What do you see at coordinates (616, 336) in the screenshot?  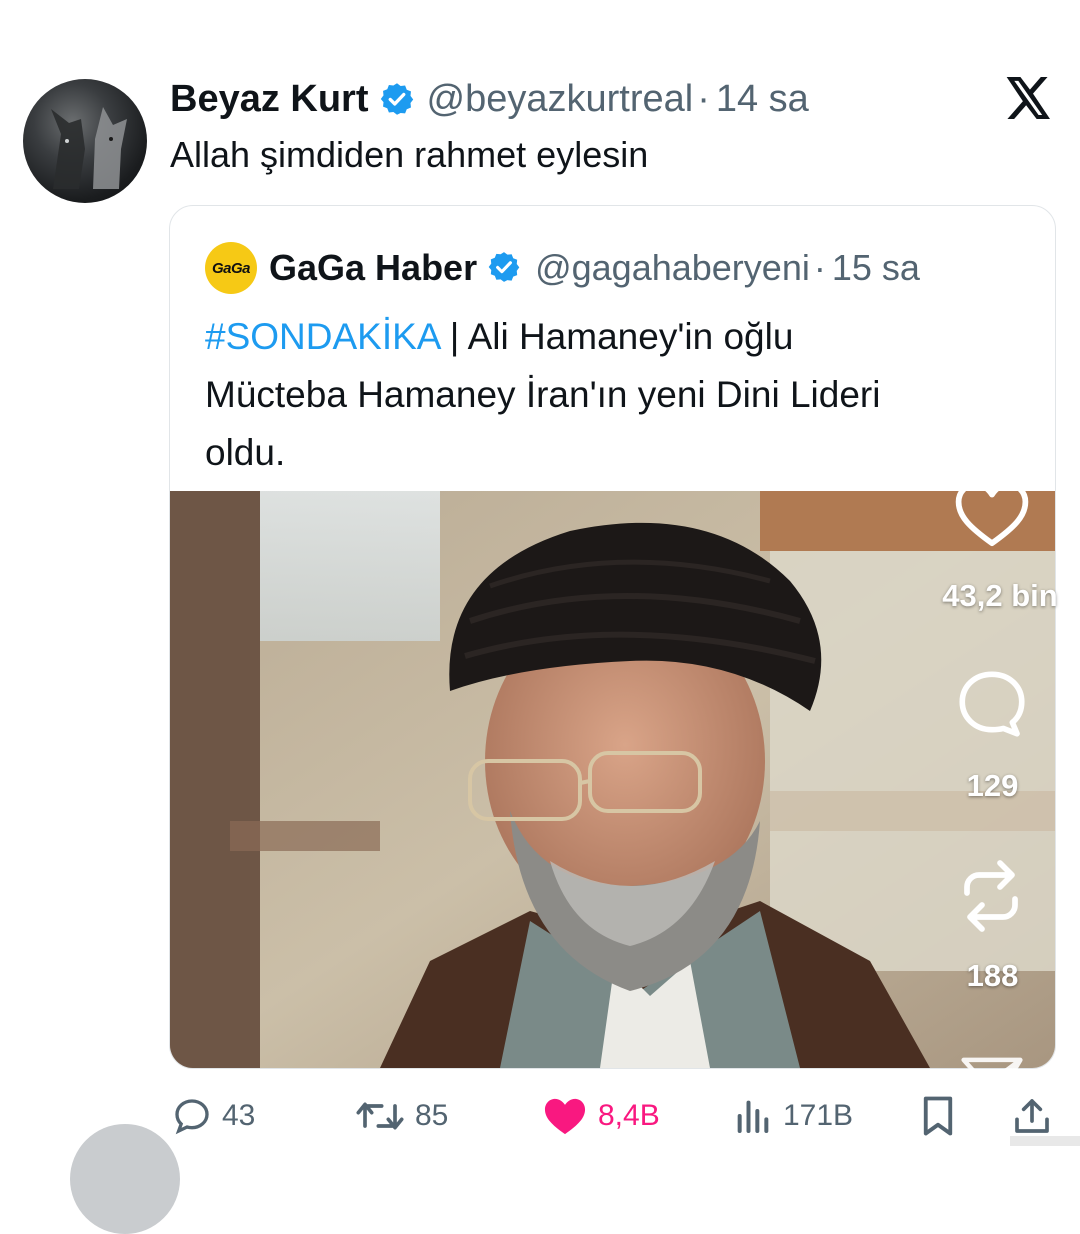 I see `quote-text-line1: | Ali Hamaney'in oğlu` at bounding box center [616, 336].